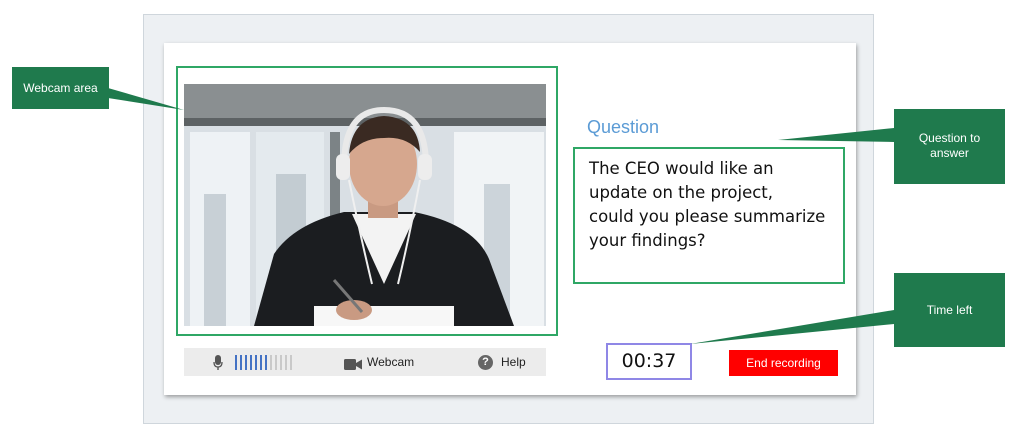 This screenshot has width=1024, height=439. What do you see at coordinates (836, 135) in the screenshot?
I see `question-callout-pointer` at bounding box center [836, 135].